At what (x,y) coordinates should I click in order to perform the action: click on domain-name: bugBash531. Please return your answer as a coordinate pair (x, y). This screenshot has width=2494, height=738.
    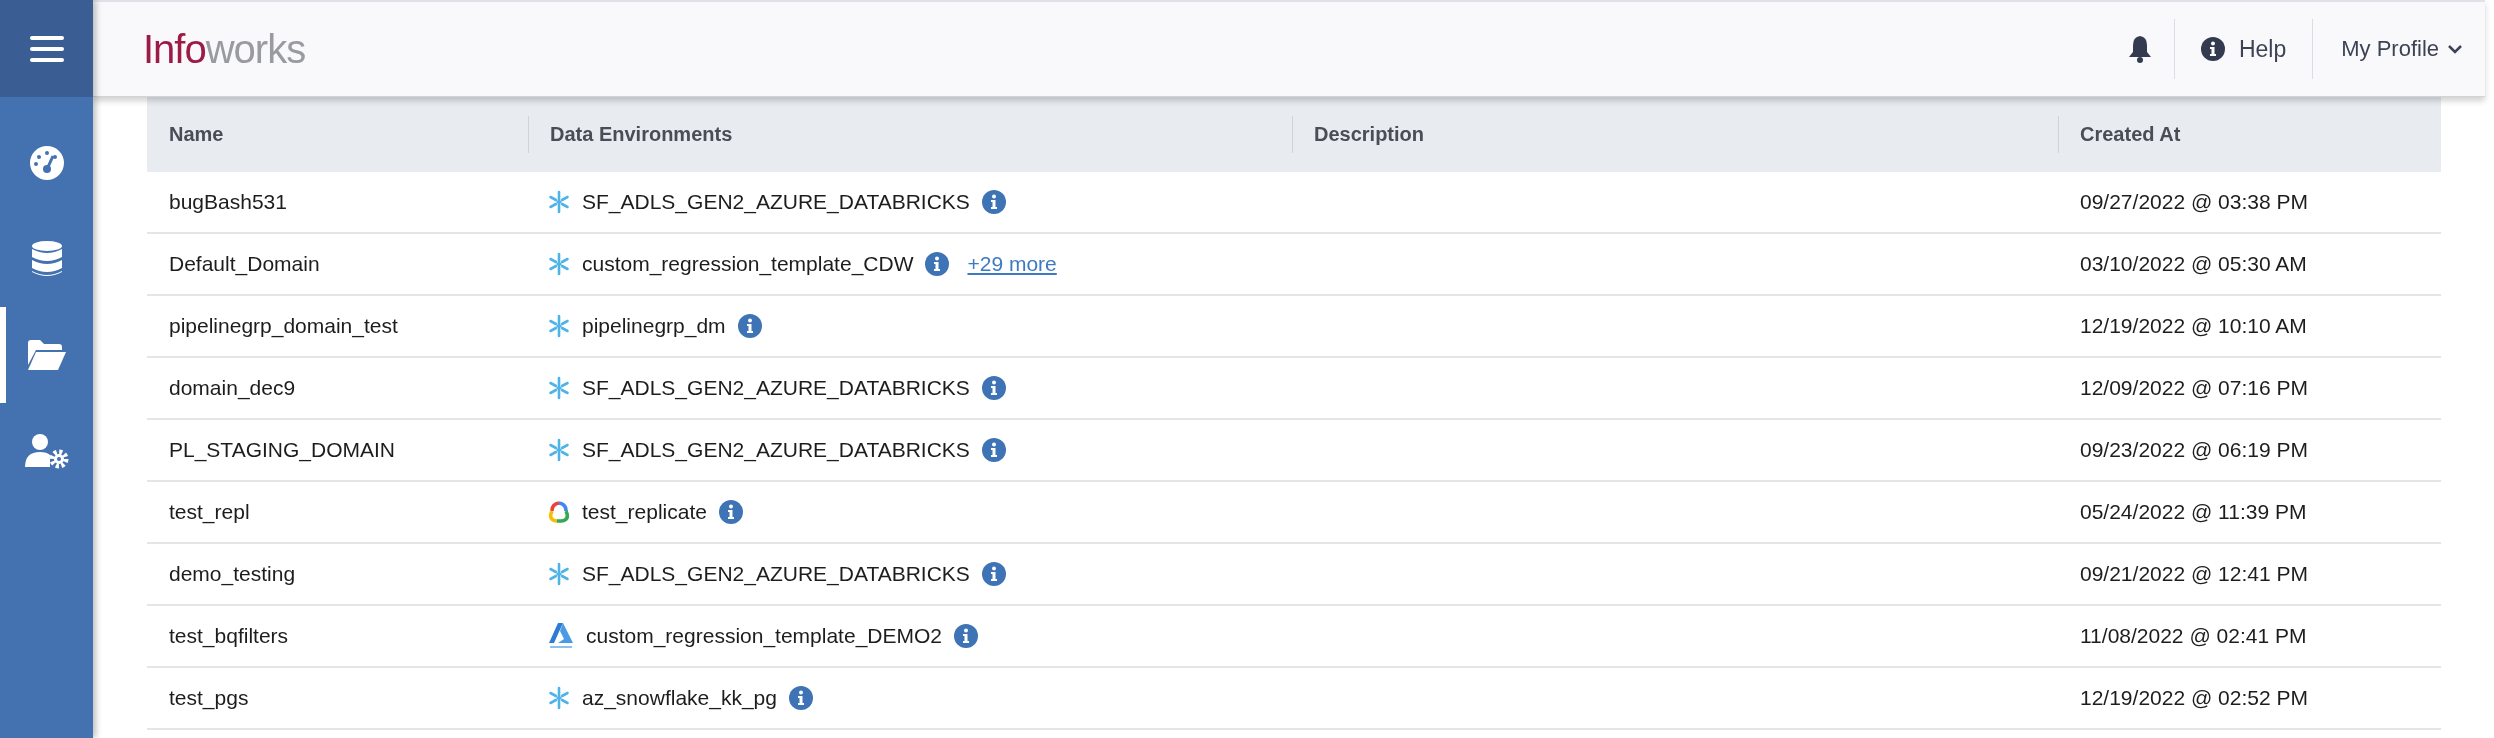
    Looking at the image, I should click on (228, 202).